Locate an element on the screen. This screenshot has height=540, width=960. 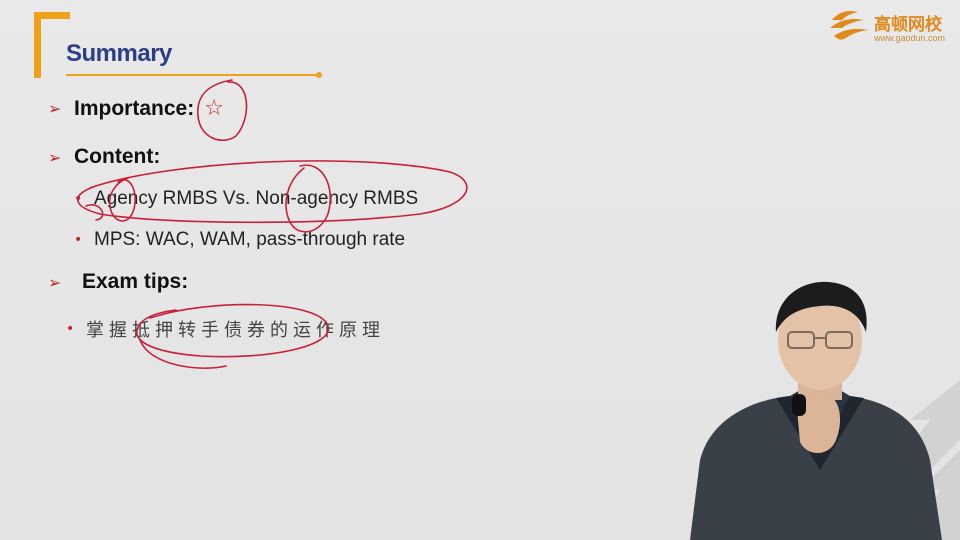
section-exam-tips: ➢ Exam tips: is located at coordinates (118, 282).